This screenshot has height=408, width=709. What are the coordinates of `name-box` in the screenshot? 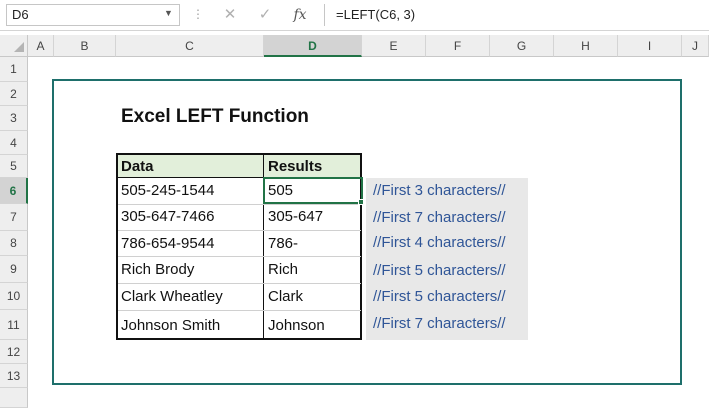 It's located at (93, 15).